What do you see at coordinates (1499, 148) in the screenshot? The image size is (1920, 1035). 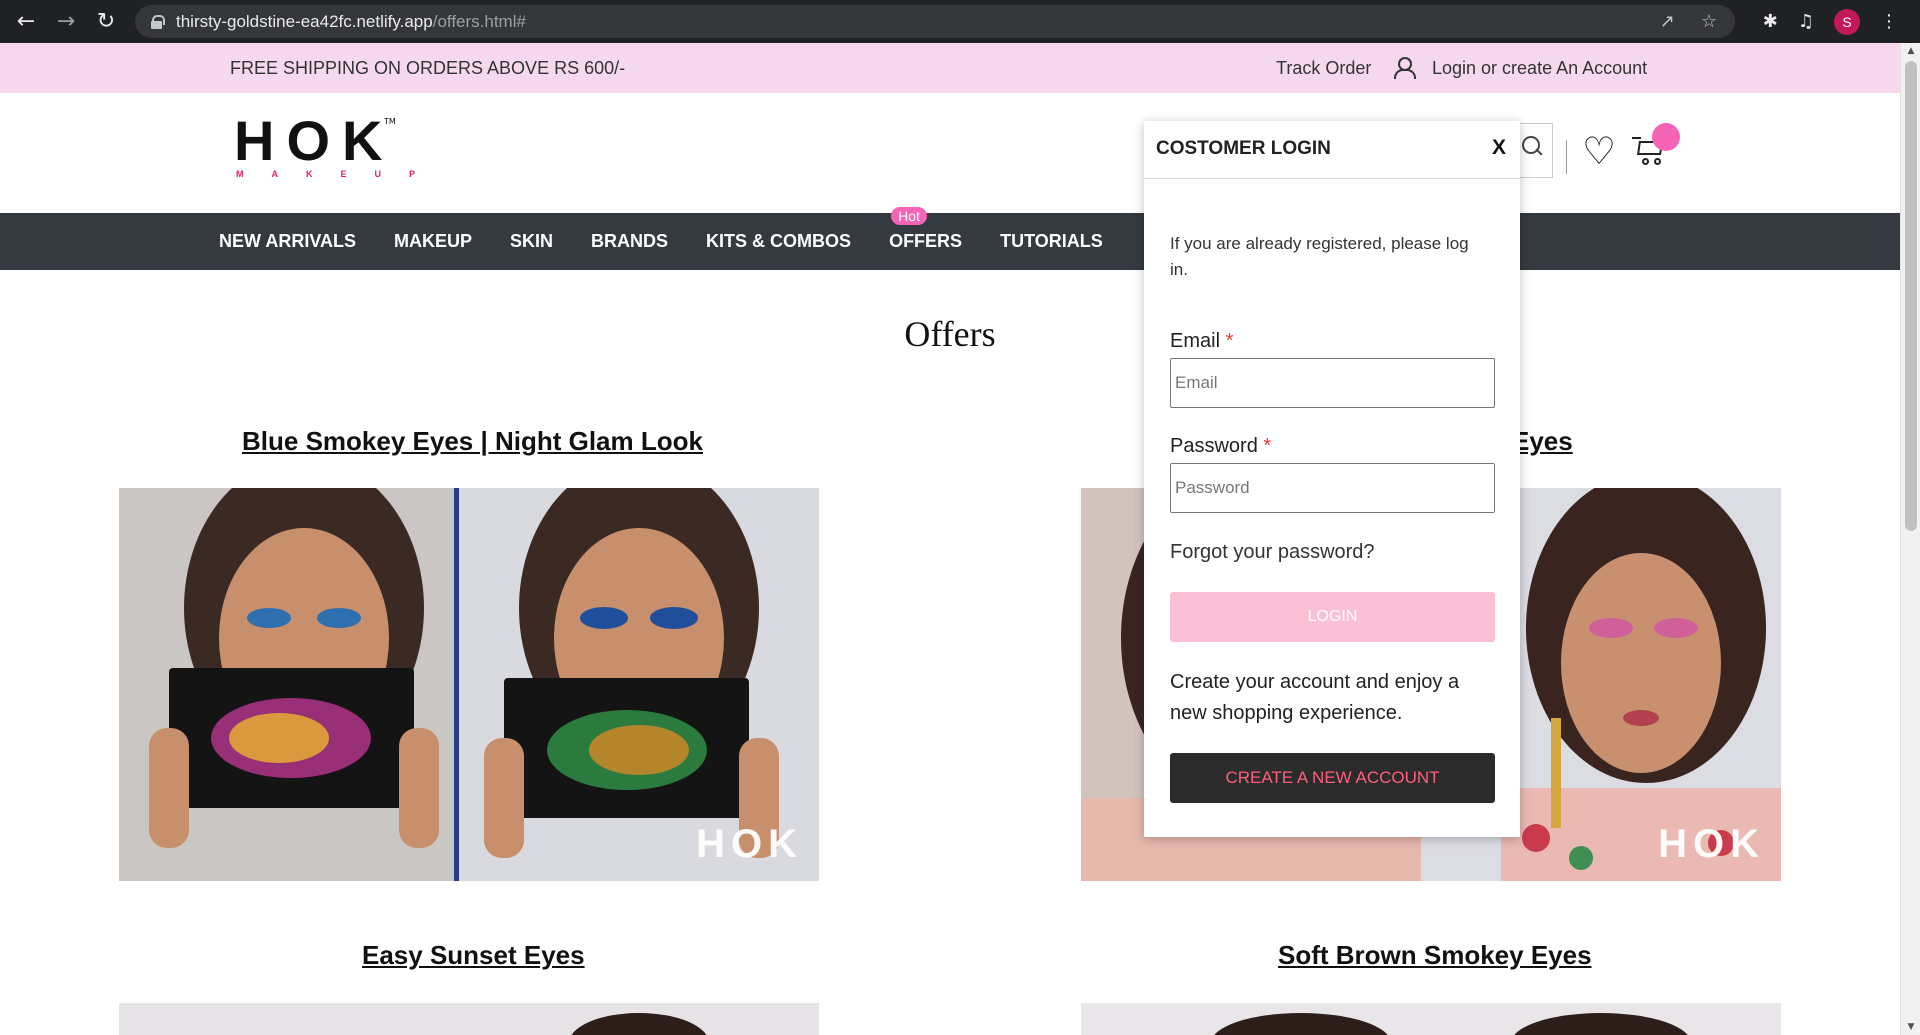 I see `close-button: X` at bounding box center [1499, 148].